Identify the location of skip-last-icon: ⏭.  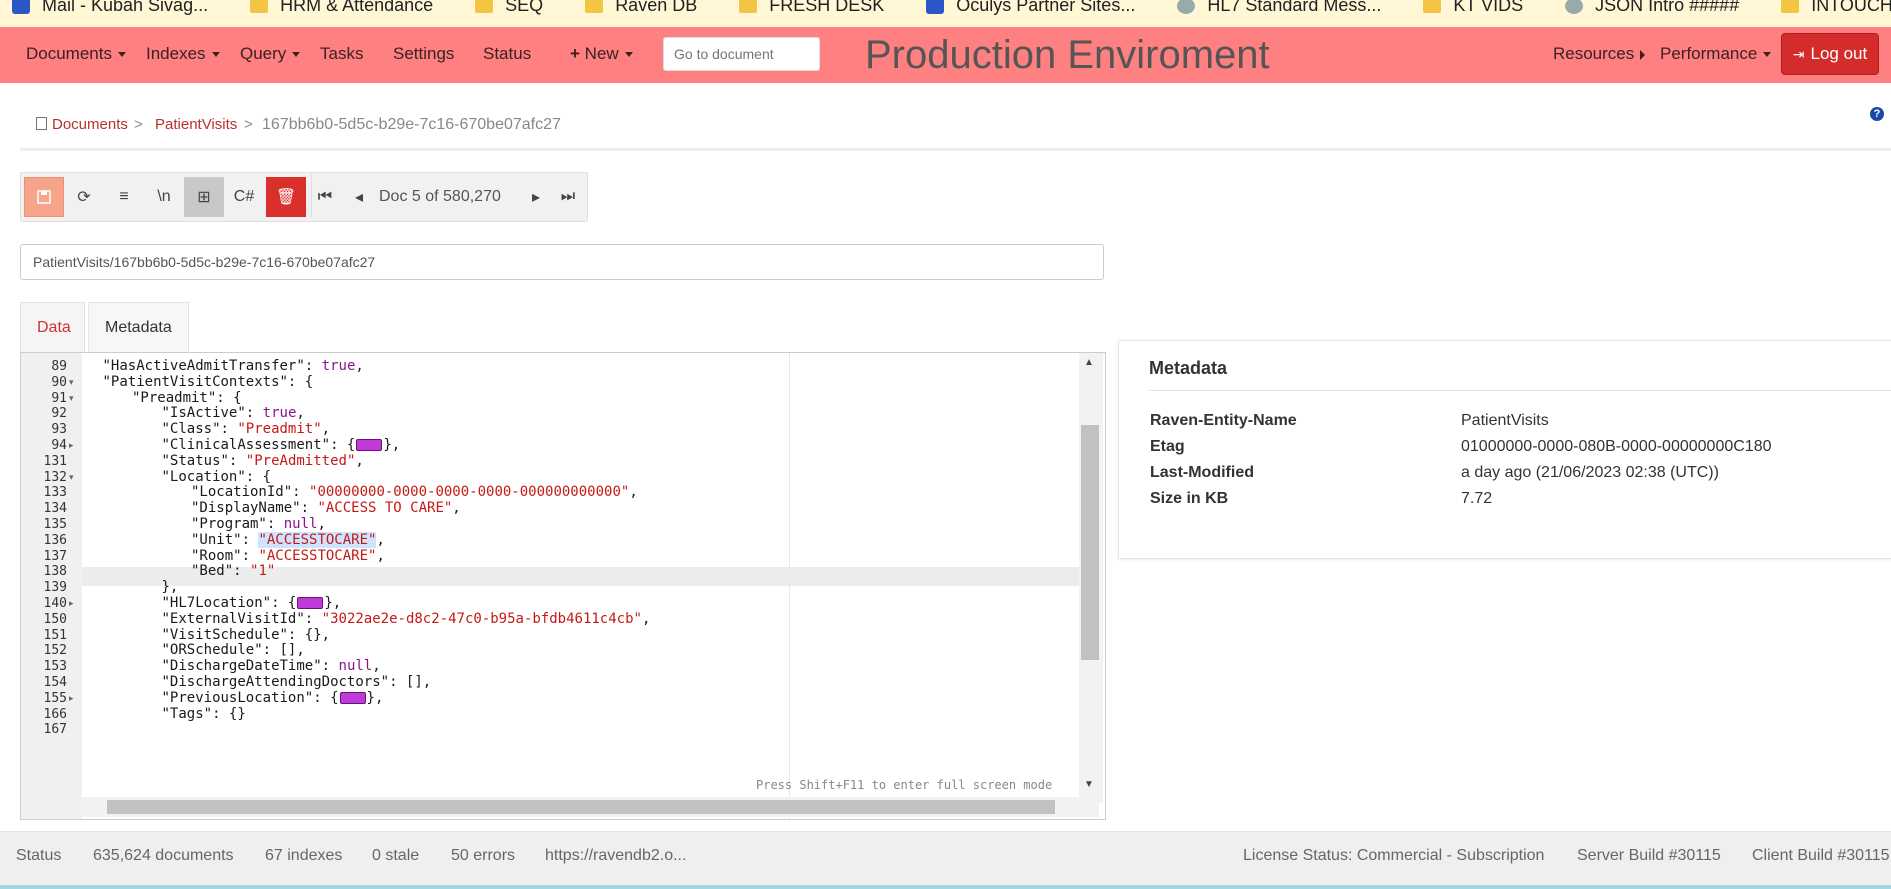
(568, 196).